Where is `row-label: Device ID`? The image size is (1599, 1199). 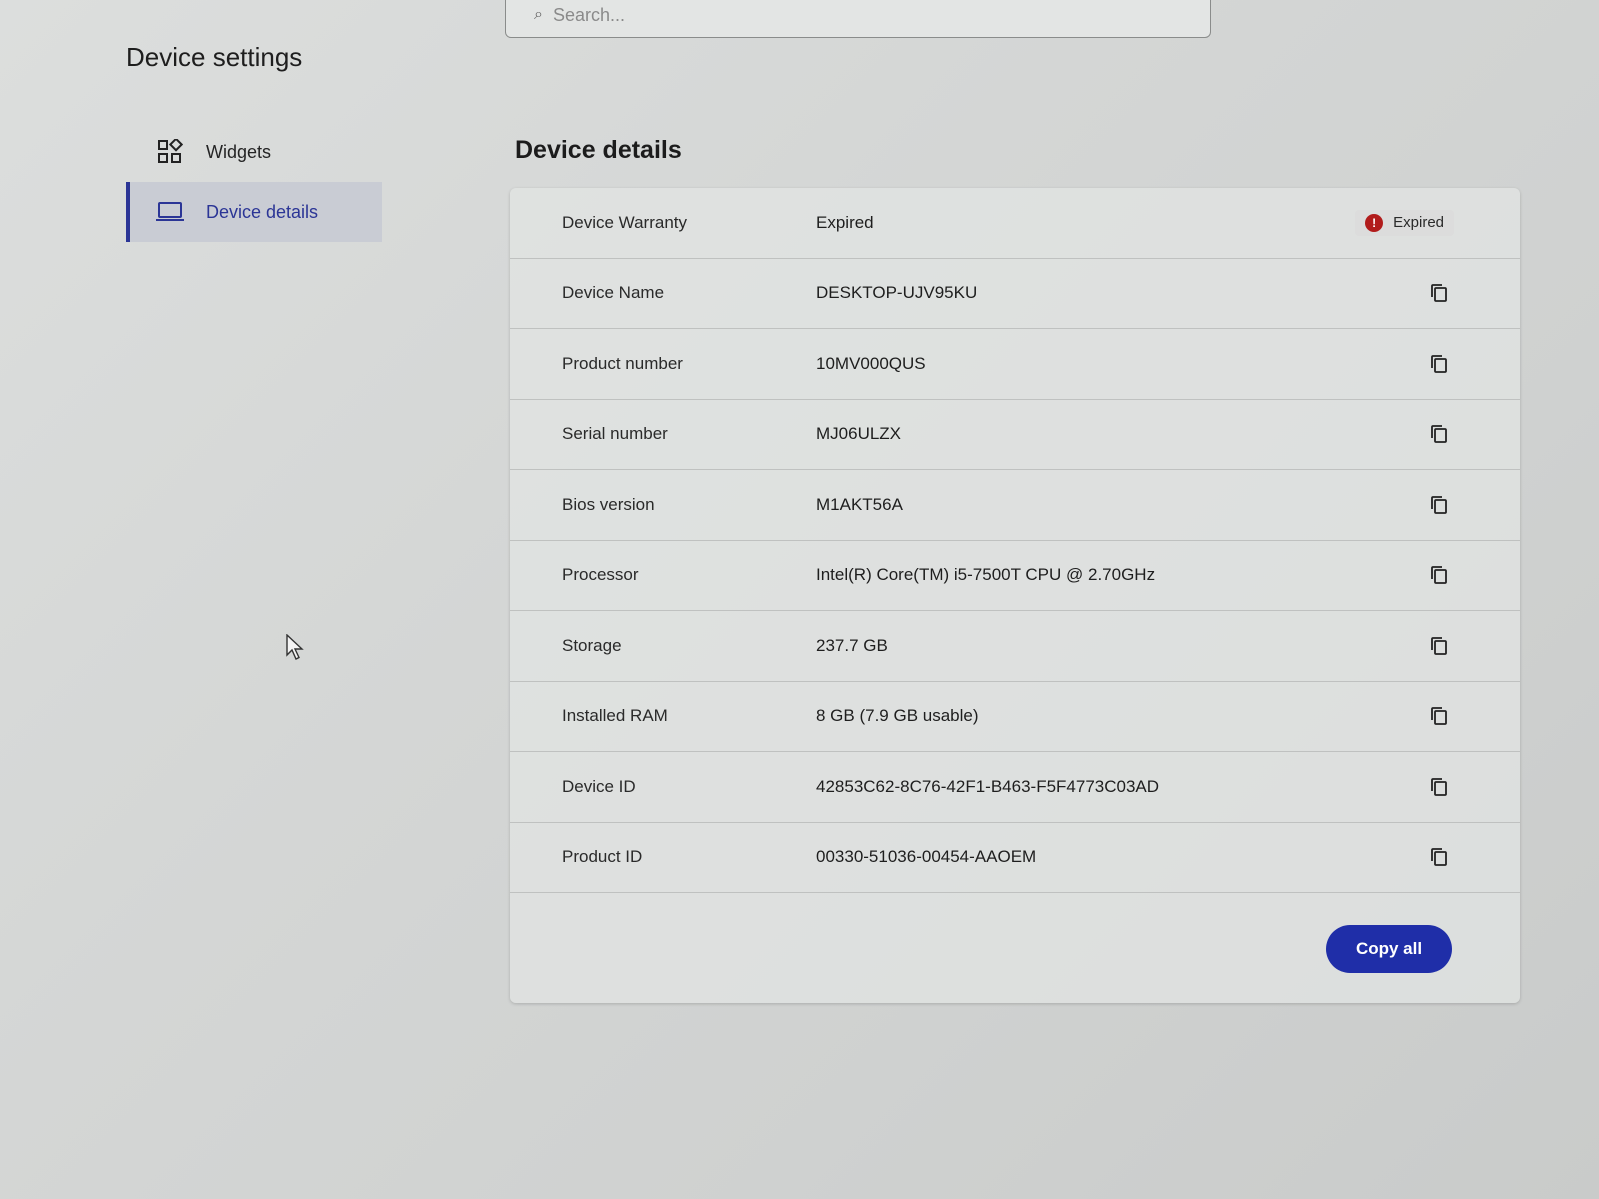
row-label: Device ID is located at coordinates (599, 786).